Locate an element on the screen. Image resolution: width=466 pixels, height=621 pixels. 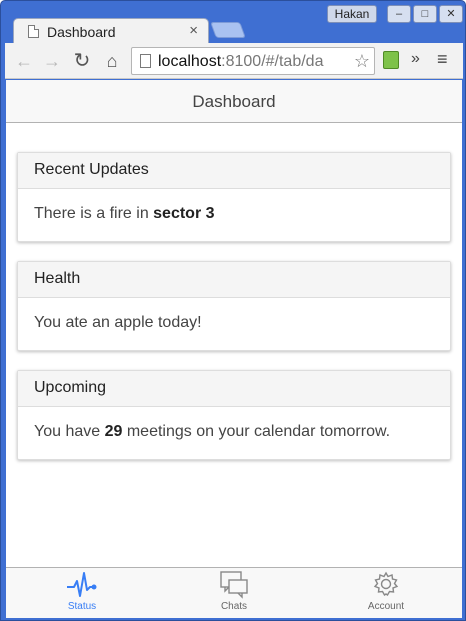
browser-tab: Dashboard × is located at coordinates (111, 31).